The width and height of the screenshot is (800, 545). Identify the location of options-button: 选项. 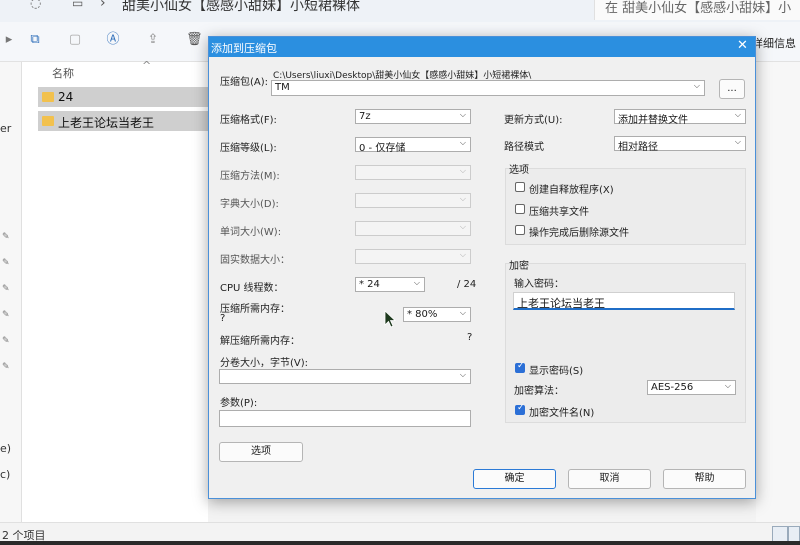
(261, 452).